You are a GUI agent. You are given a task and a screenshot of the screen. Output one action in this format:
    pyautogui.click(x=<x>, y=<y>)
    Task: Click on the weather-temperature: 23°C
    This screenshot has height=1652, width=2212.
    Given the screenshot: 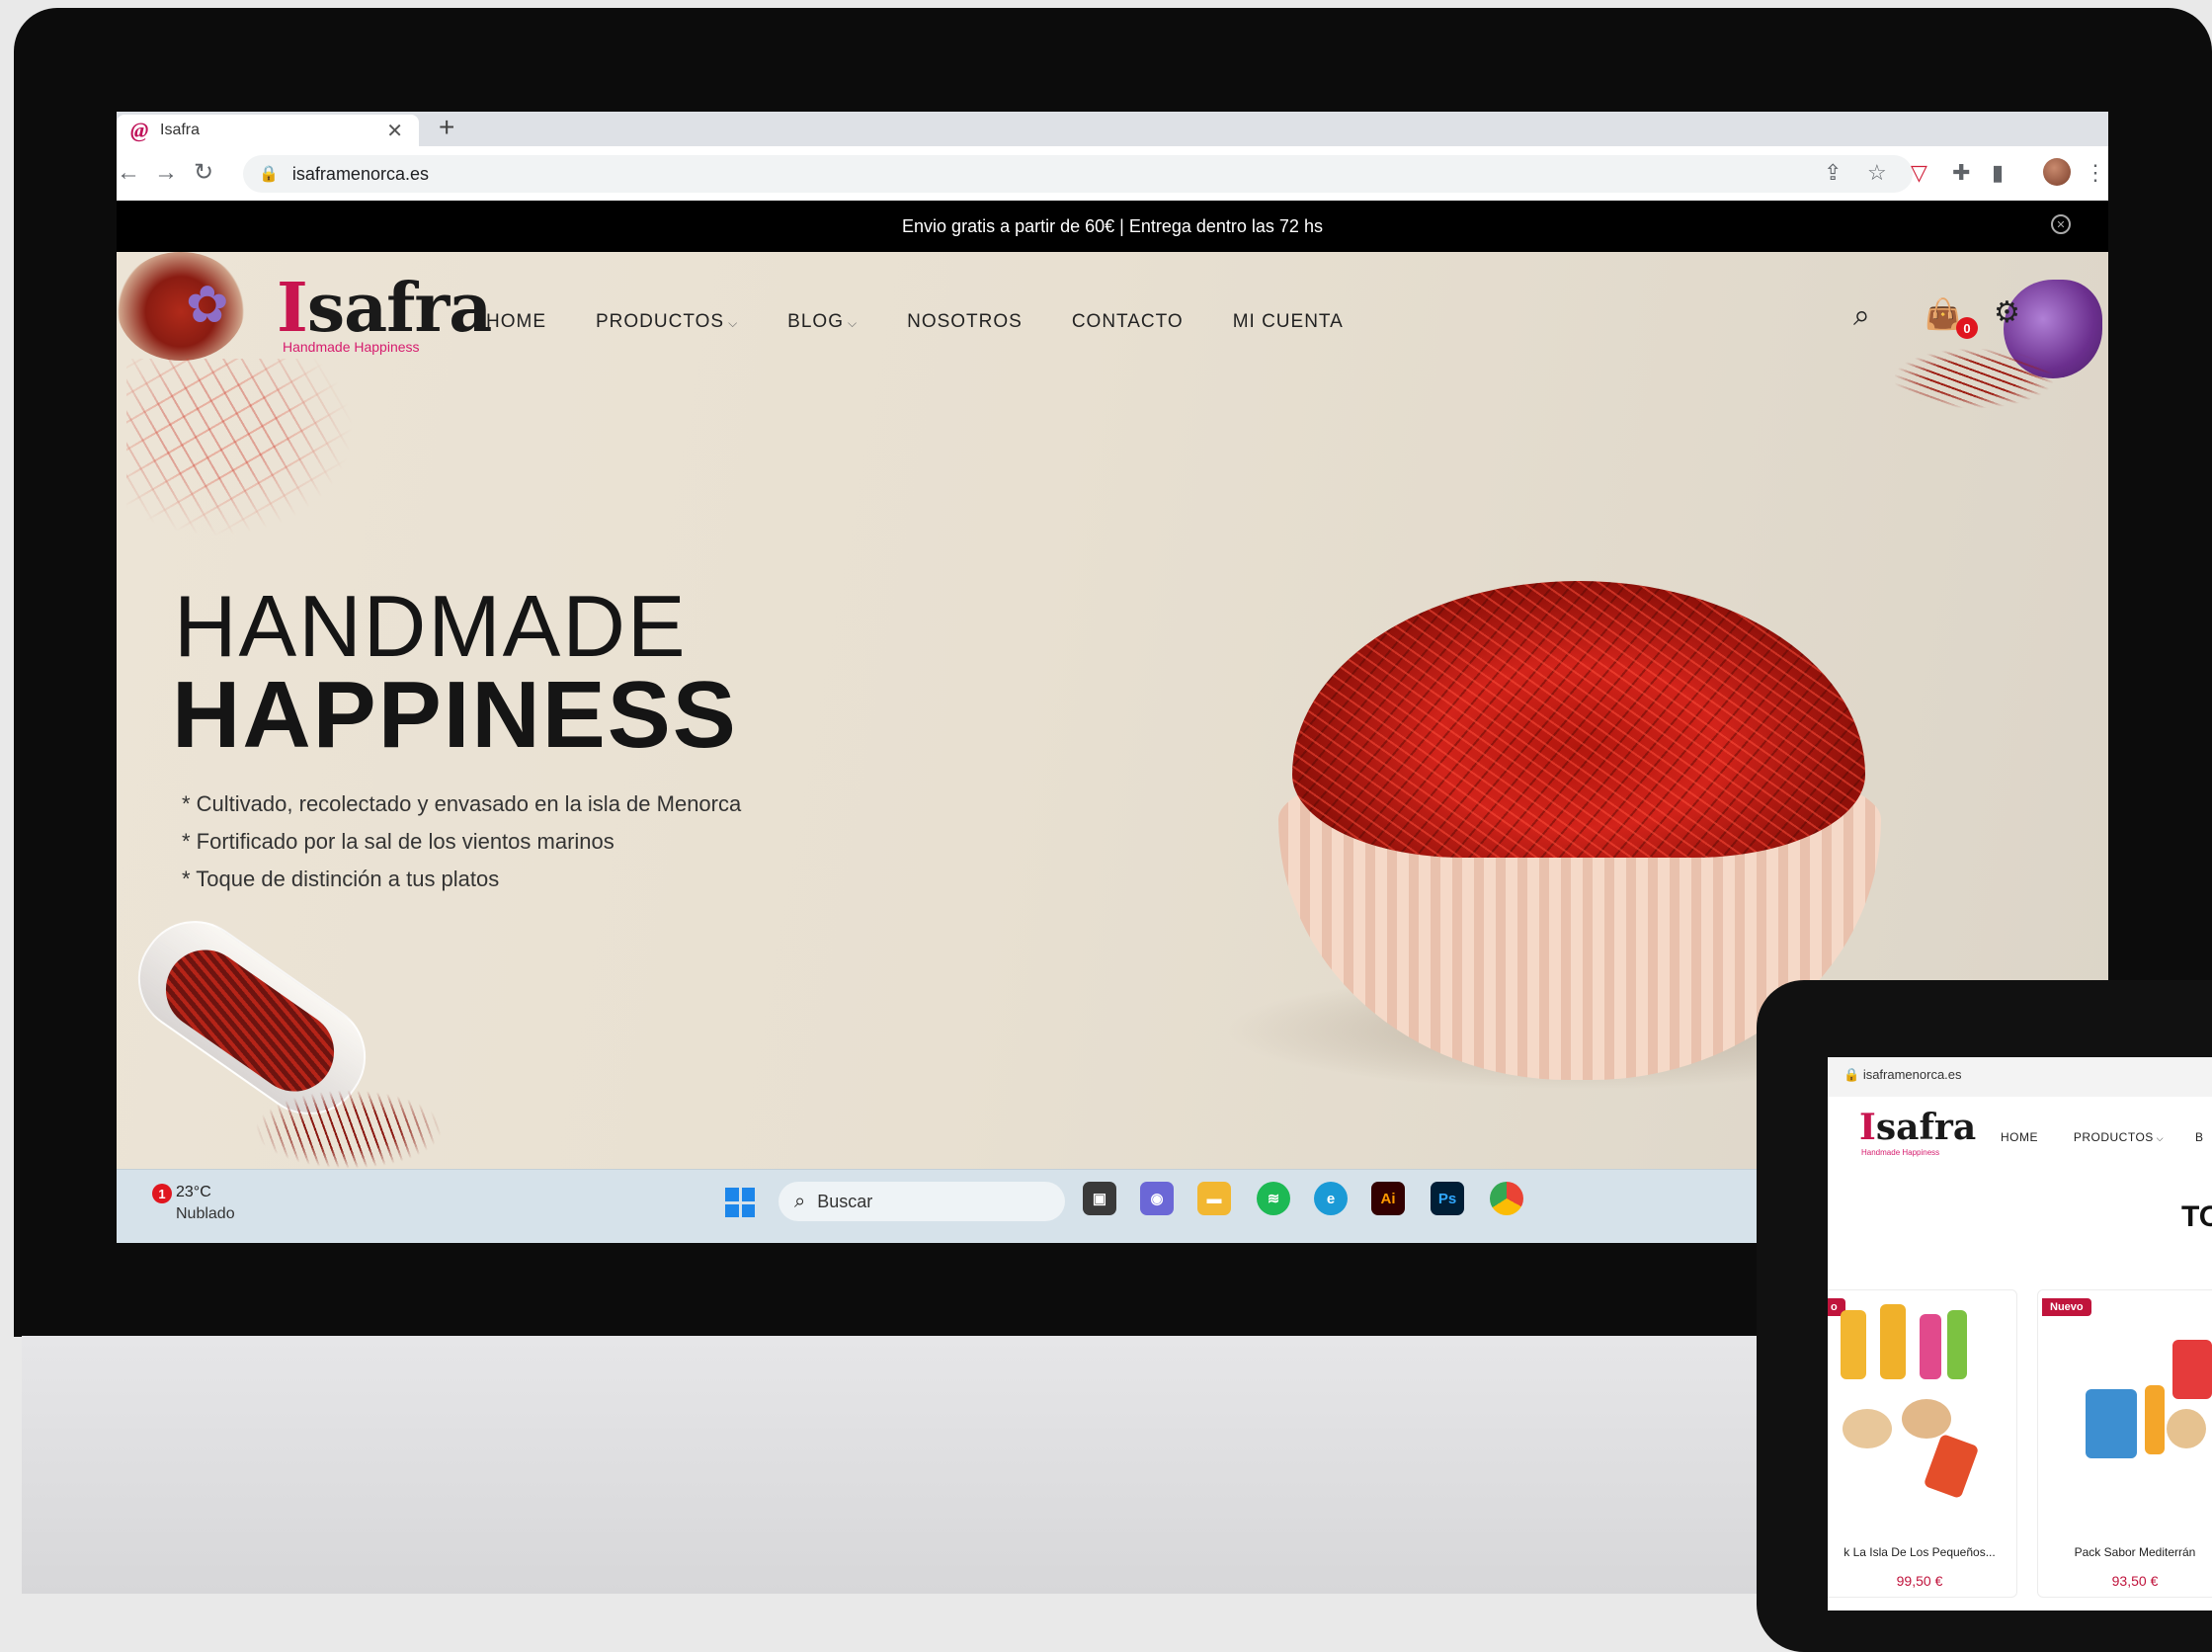 What is the action you would take?
    pyautogui.click(x=193, y=1192)
    